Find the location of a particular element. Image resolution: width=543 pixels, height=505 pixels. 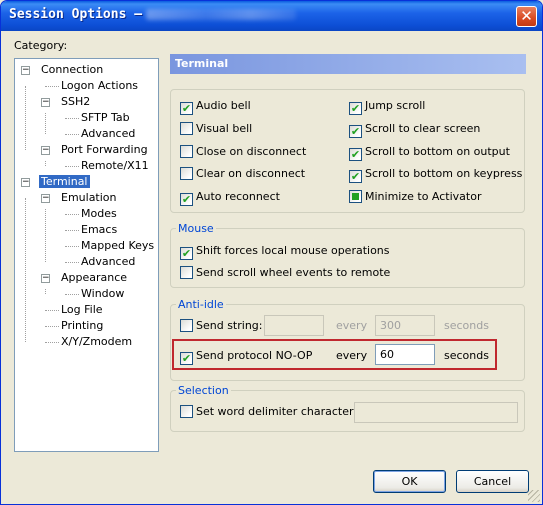

tree-item-window: Window is located at coordinates (102, 294).